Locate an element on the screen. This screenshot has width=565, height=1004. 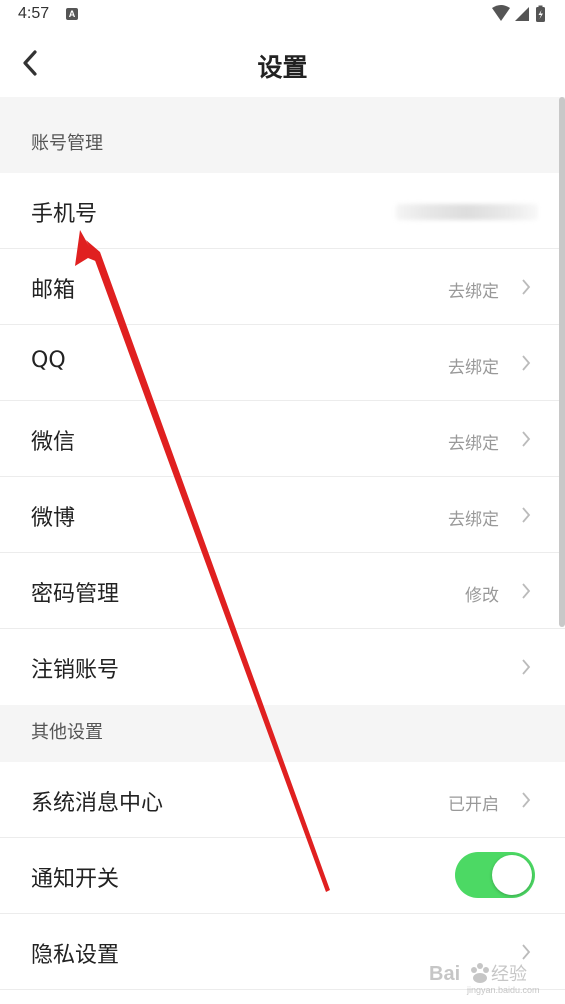
section-header-account: 账号管理 is located at coordinates (282, 135).